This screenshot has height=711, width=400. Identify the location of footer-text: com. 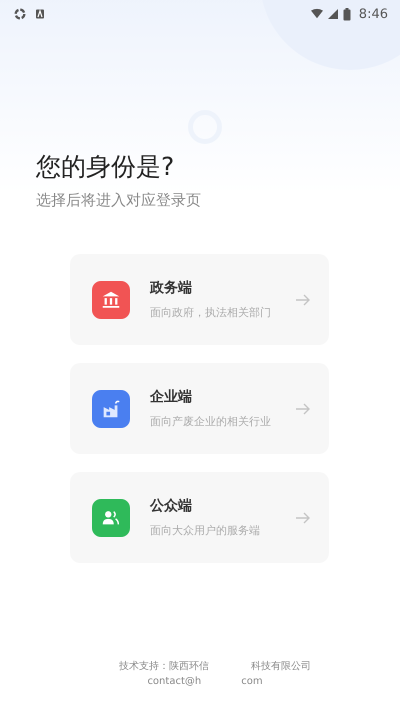
(252, 681).